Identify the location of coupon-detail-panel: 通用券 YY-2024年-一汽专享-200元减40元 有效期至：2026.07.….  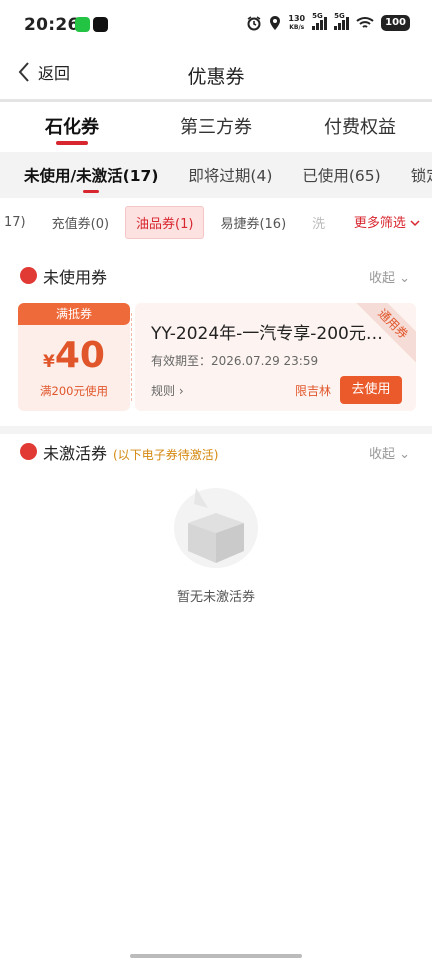
(275, 357).